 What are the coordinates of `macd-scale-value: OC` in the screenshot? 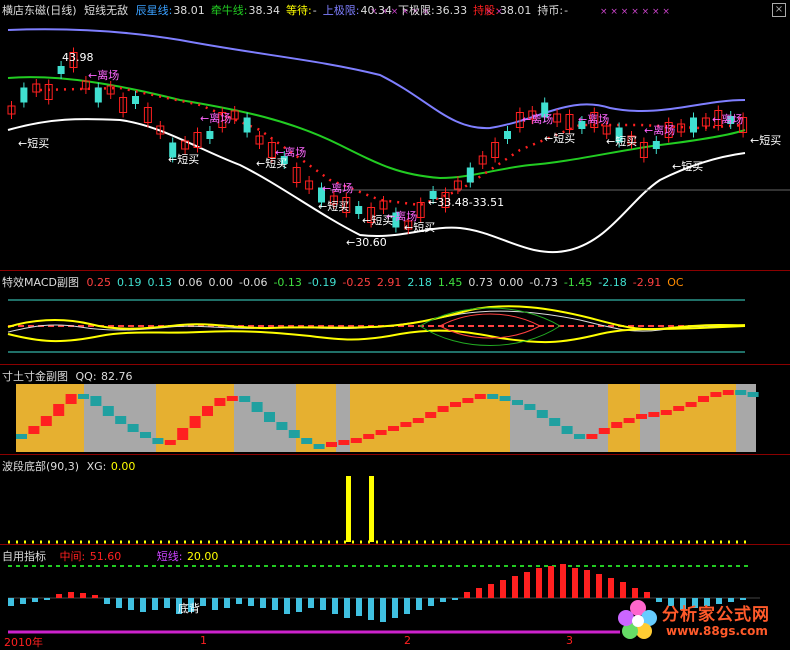 It's located at (675, 282).